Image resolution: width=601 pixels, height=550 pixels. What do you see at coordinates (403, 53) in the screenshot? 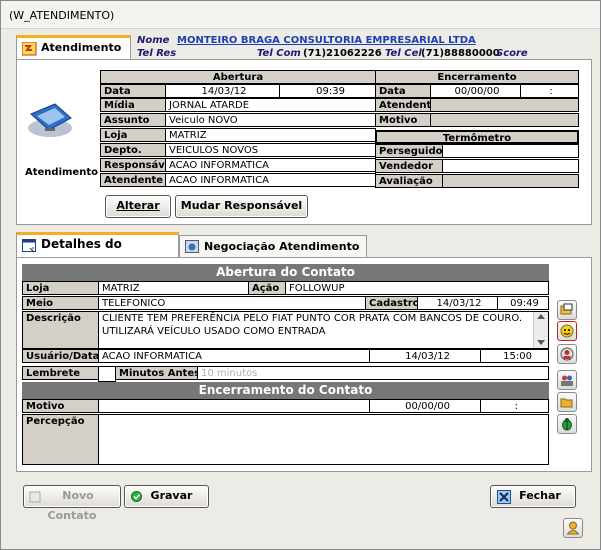
I see `telcel-label: Tel Cel` at bounding box center [403, 53].